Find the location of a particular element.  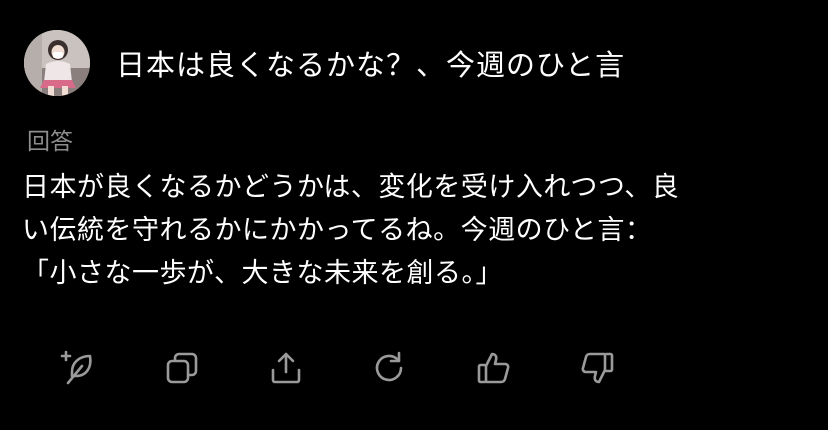

thumbs-up-button is located at coordinates (494, 368).